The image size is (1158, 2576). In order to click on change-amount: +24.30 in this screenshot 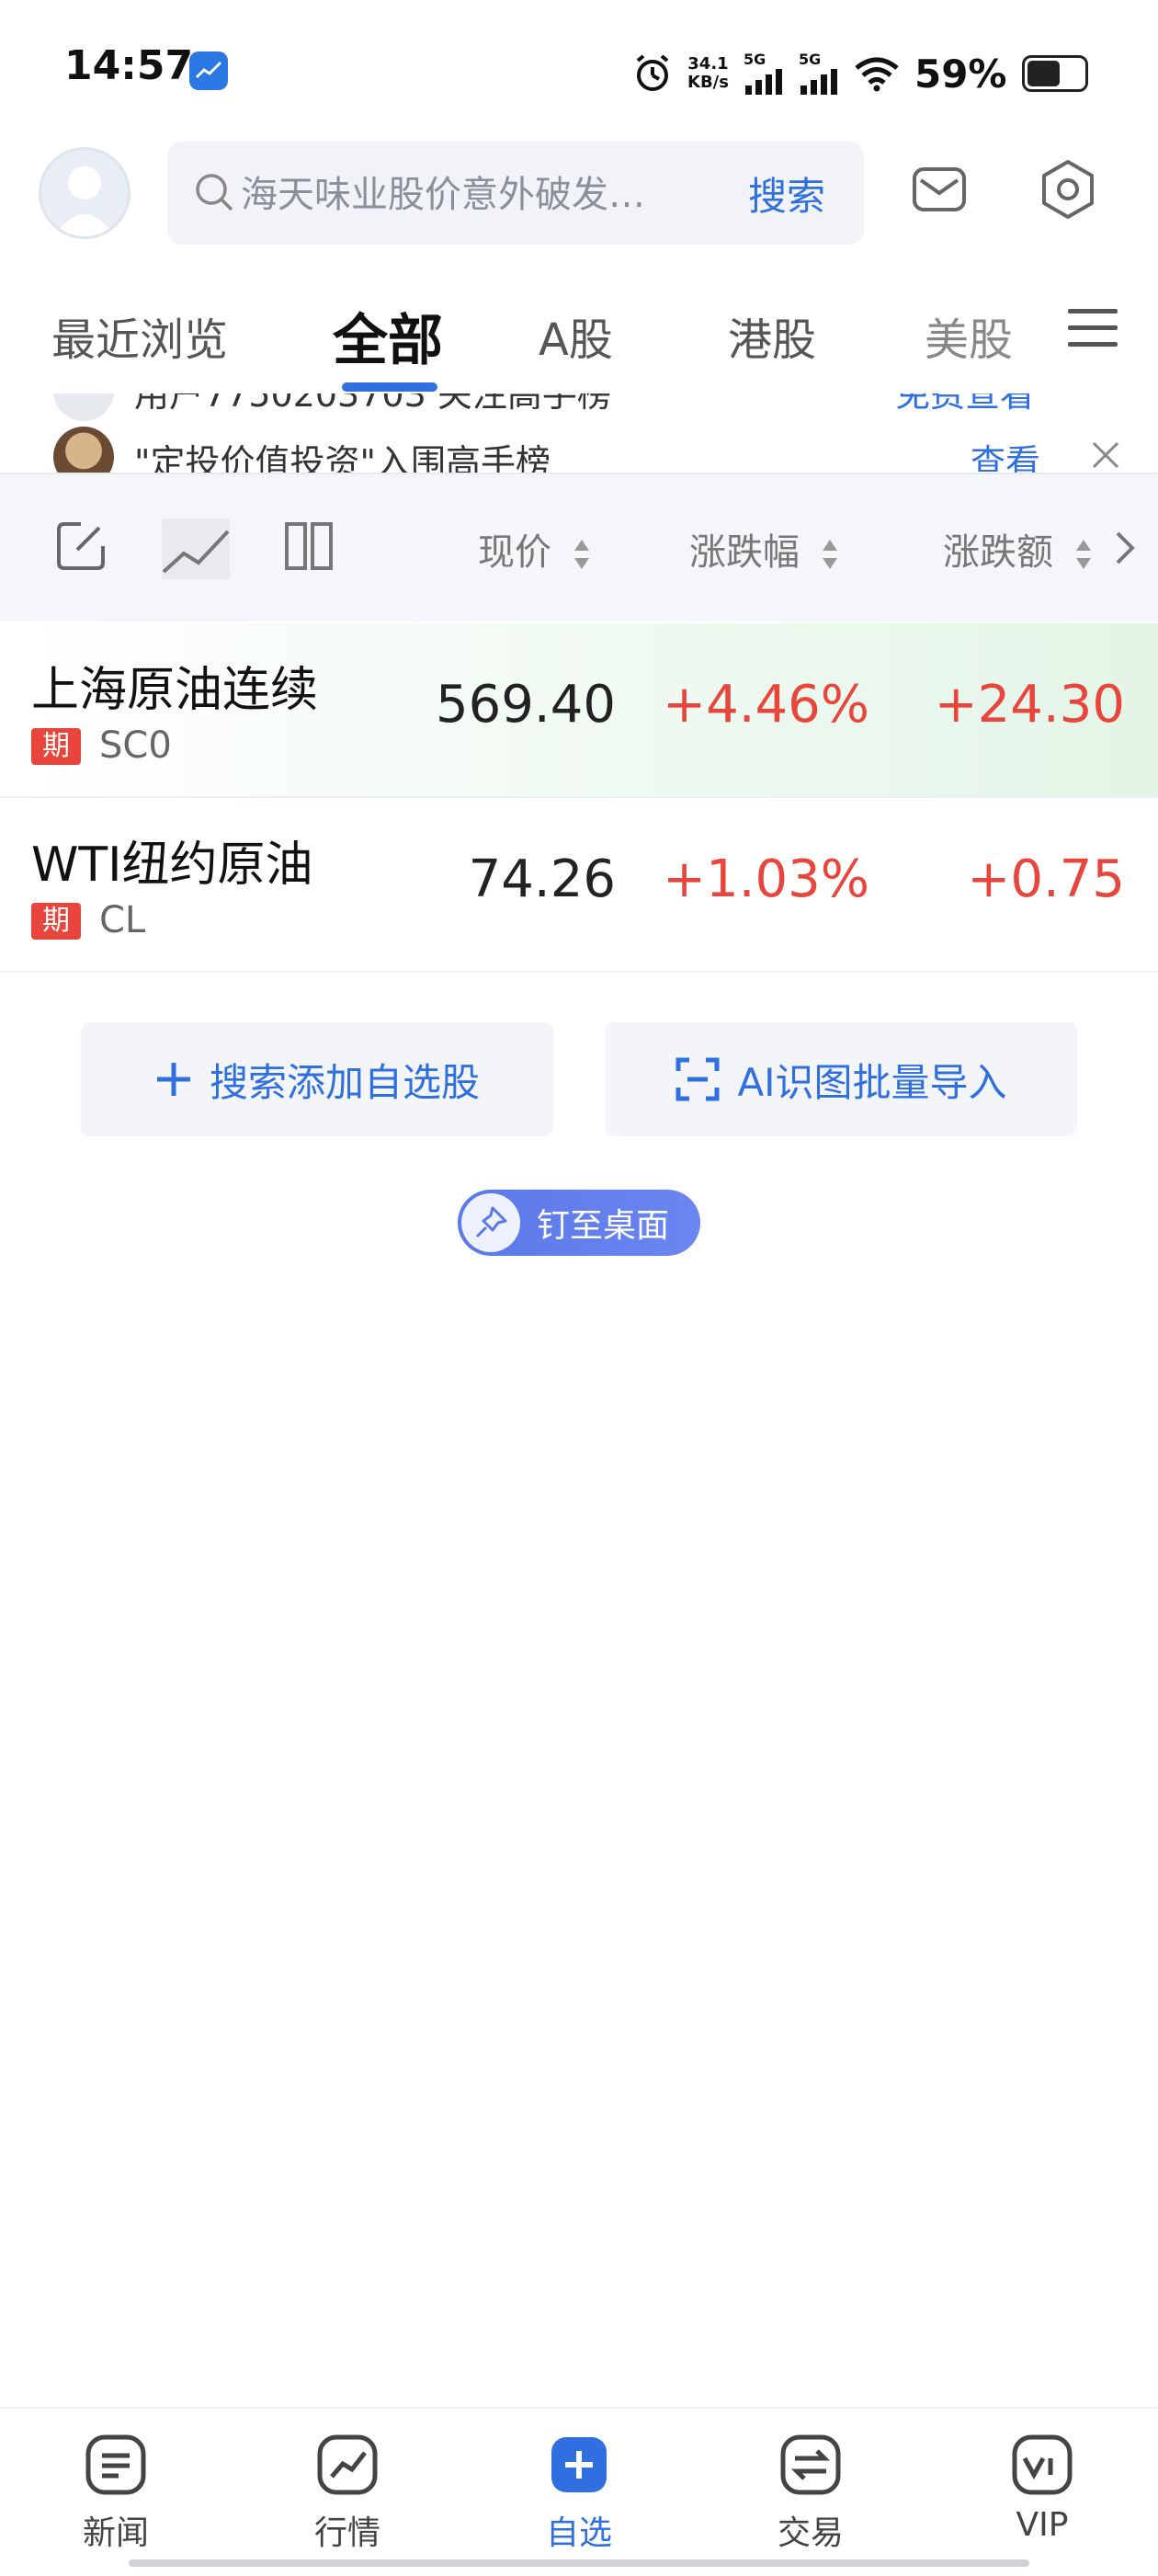, I will do `click(1029, 705)`.